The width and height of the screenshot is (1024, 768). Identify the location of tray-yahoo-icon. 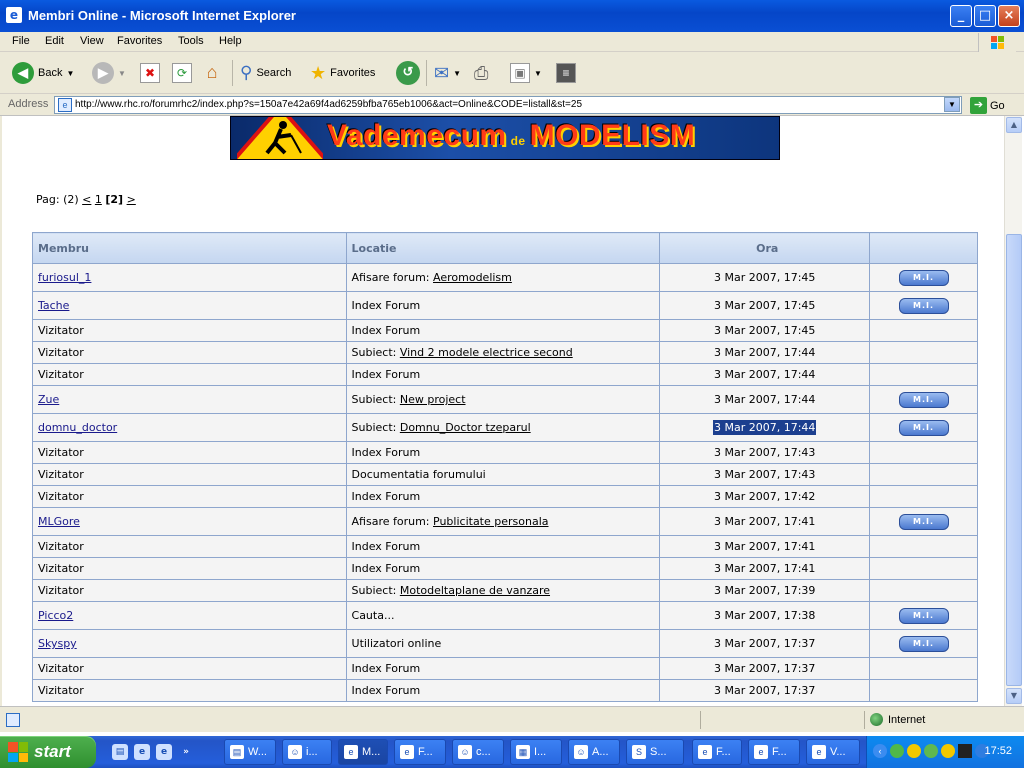
(914, 751).